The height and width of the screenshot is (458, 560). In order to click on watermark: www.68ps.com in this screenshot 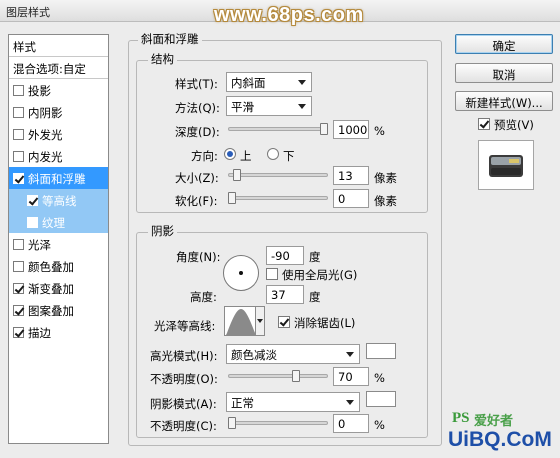, I will do `click(289, 15)`.